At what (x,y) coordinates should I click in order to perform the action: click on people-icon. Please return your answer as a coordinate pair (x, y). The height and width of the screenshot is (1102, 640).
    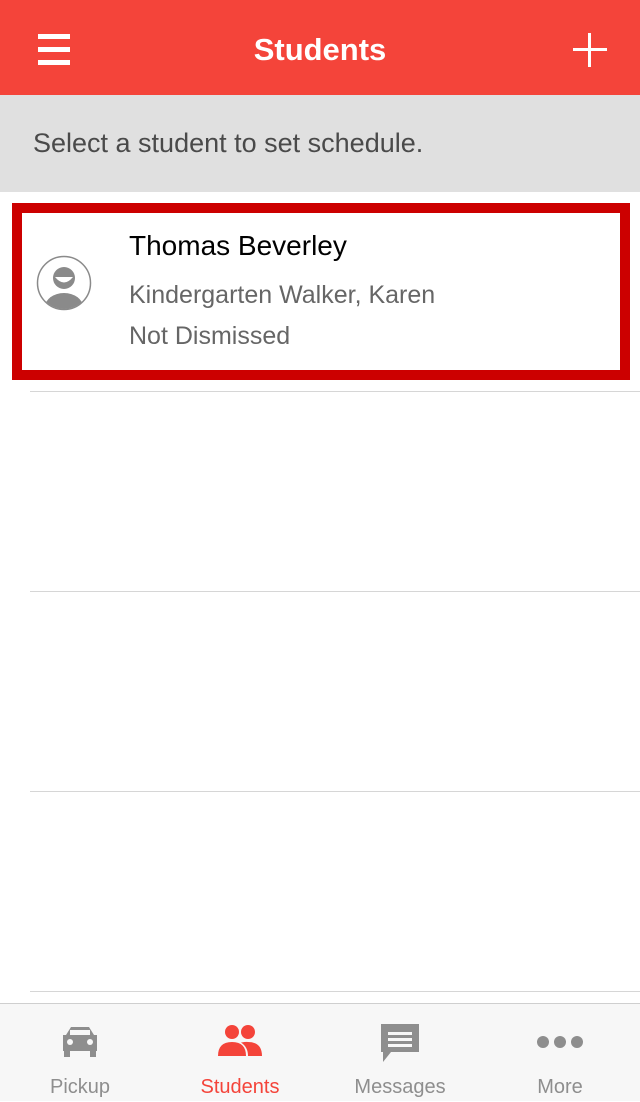
    Looking at the image, I should click on (240, 1040).